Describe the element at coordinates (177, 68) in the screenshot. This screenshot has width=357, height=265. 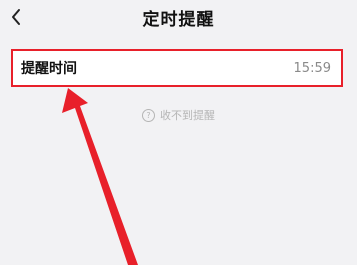
I see `reminder-time-row: 提醒时间 15:59` at that location.